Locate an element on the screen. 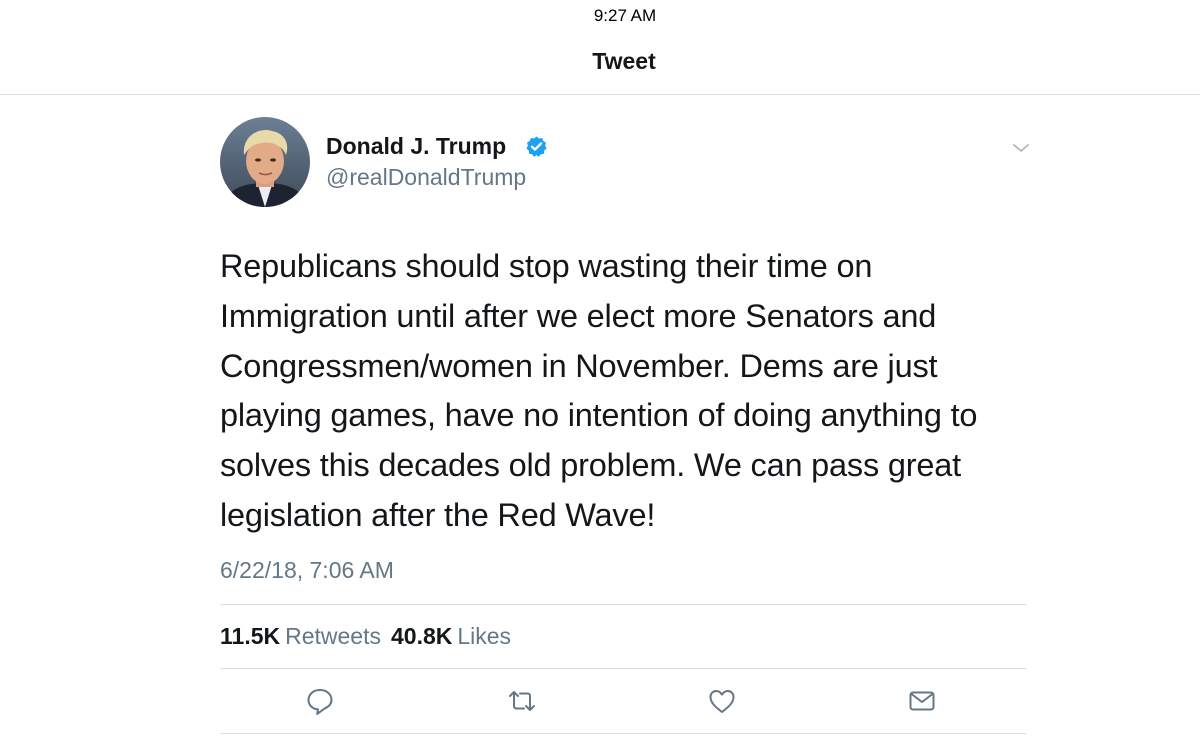 The image size is (1200, 738). direct-message-icon is located at coordinates (922, 701).